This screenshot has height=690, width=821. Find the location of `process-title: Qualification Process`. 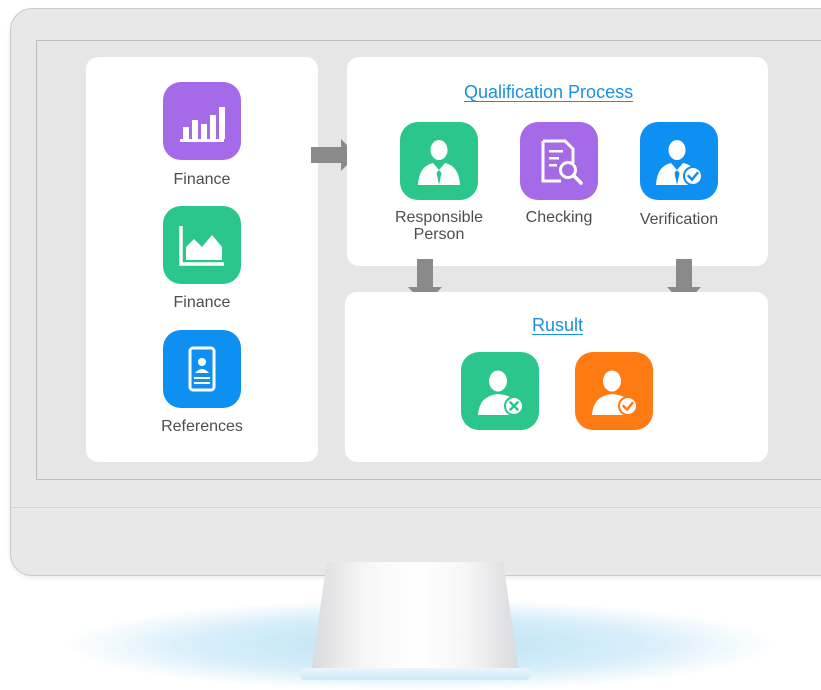

process-title: Qualification Process is located at coordinates (549, 92).